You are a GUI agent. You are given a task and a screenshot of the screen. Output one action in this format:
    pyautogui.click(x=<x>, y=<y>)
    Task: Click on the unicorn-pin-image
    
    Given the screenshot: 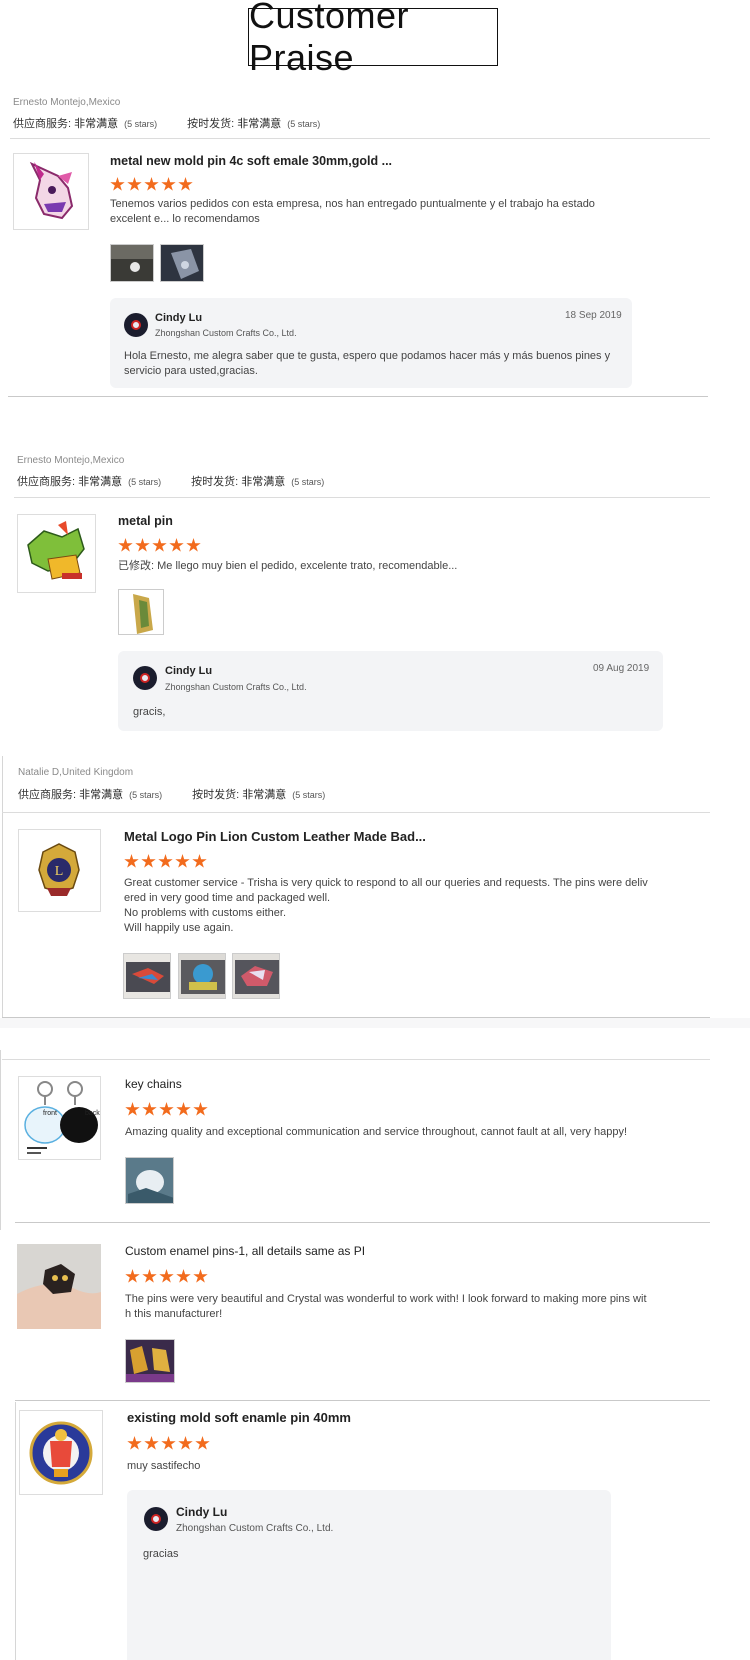 What is the action you would take?
    pyautogui.click(x=51, y=191)
    